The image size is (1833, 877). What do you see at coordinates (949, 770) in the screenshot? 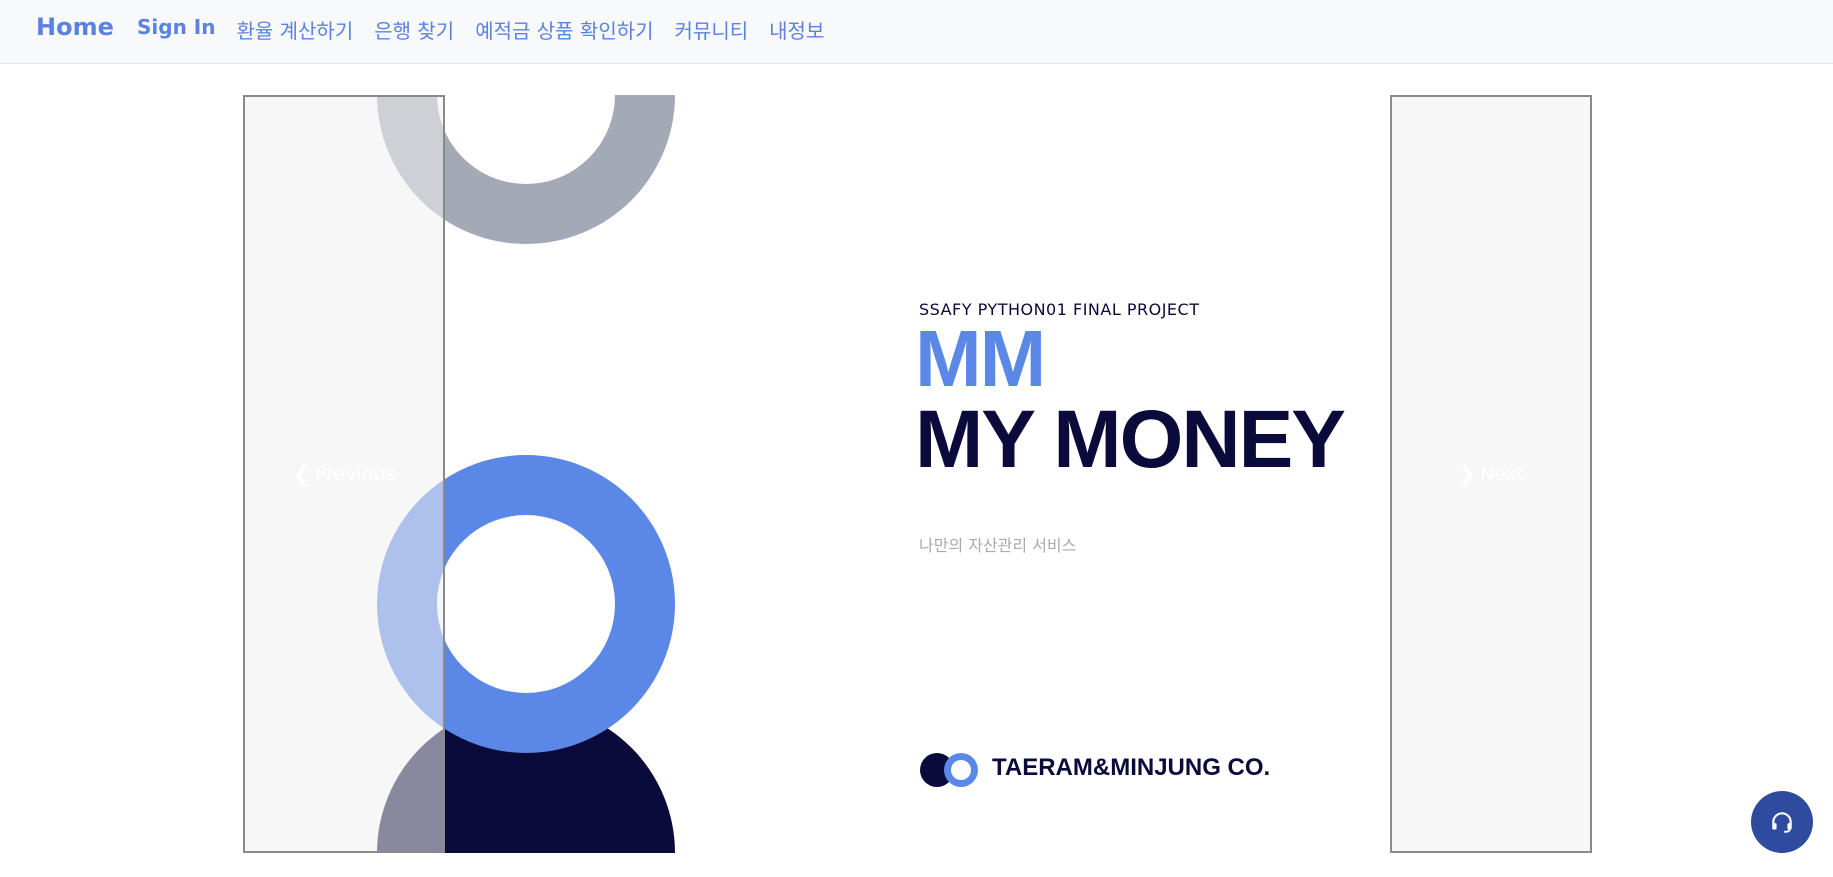
I see `company-logo-icon` at bounding box center [949, 770].